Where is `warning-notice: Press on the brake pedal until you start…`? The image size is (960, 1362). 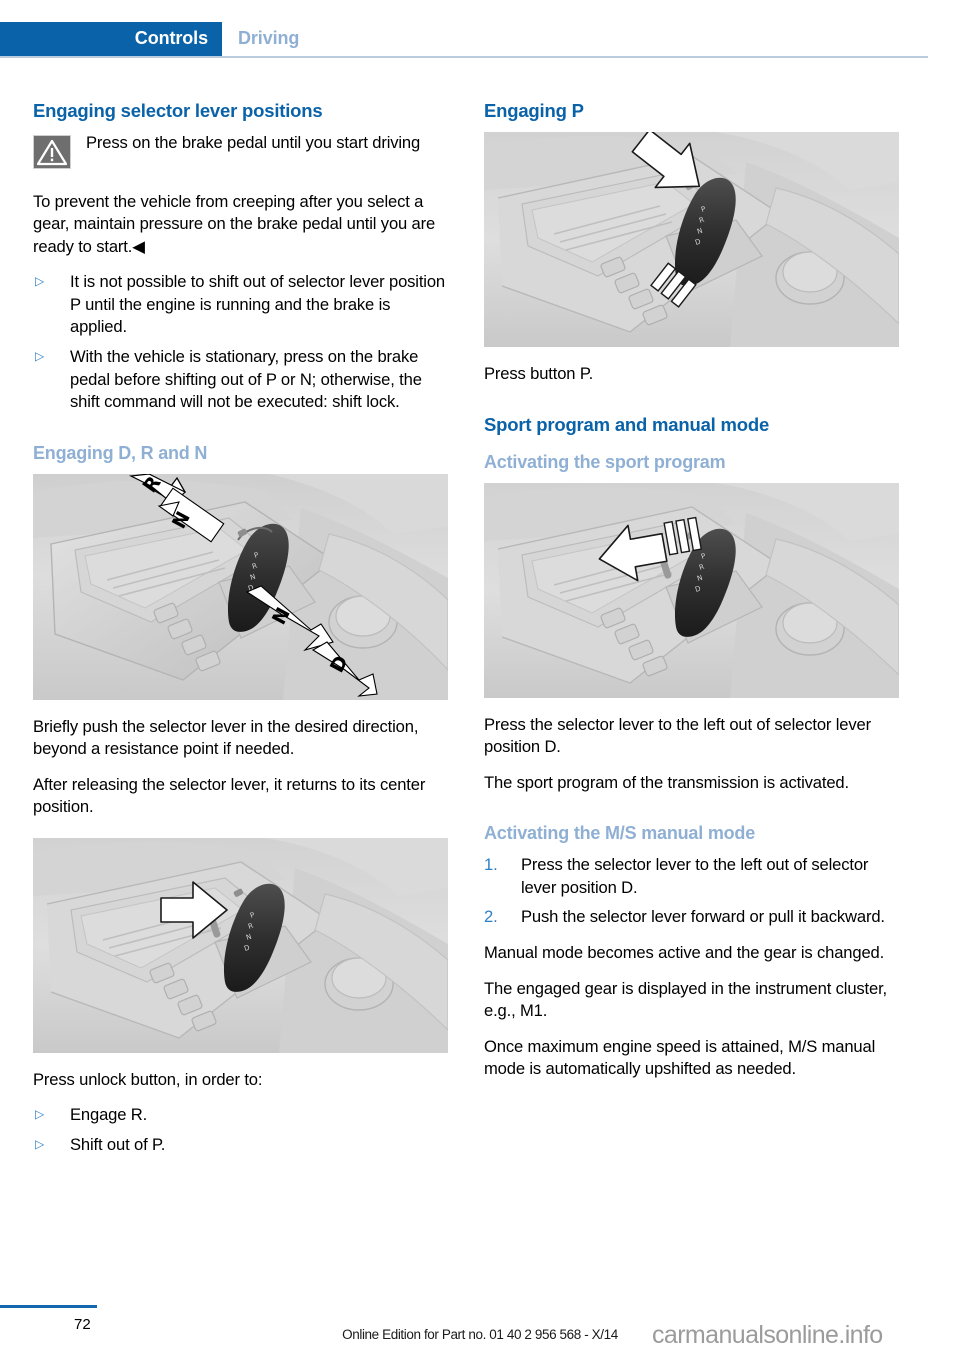
warning-notice: Press on the brake pedal until you start… is located at coordinates (241, 155).